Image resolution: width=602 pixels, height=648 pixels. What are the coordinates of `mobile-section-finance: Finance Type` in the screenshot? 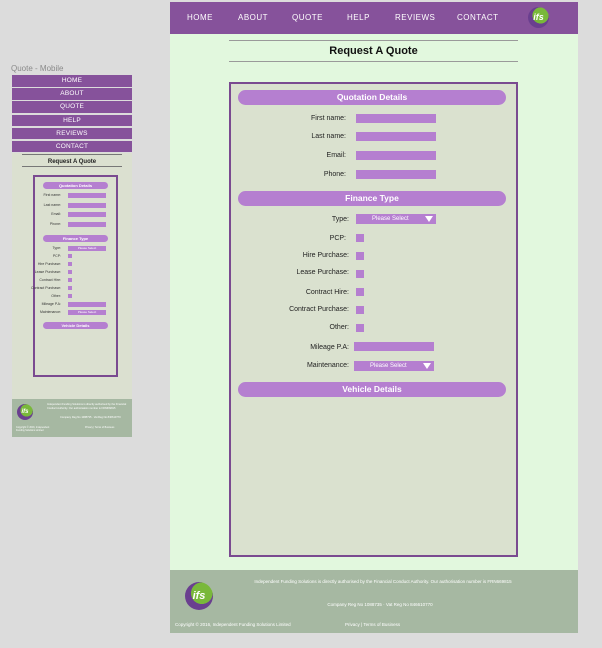 It's located at (75, 238).